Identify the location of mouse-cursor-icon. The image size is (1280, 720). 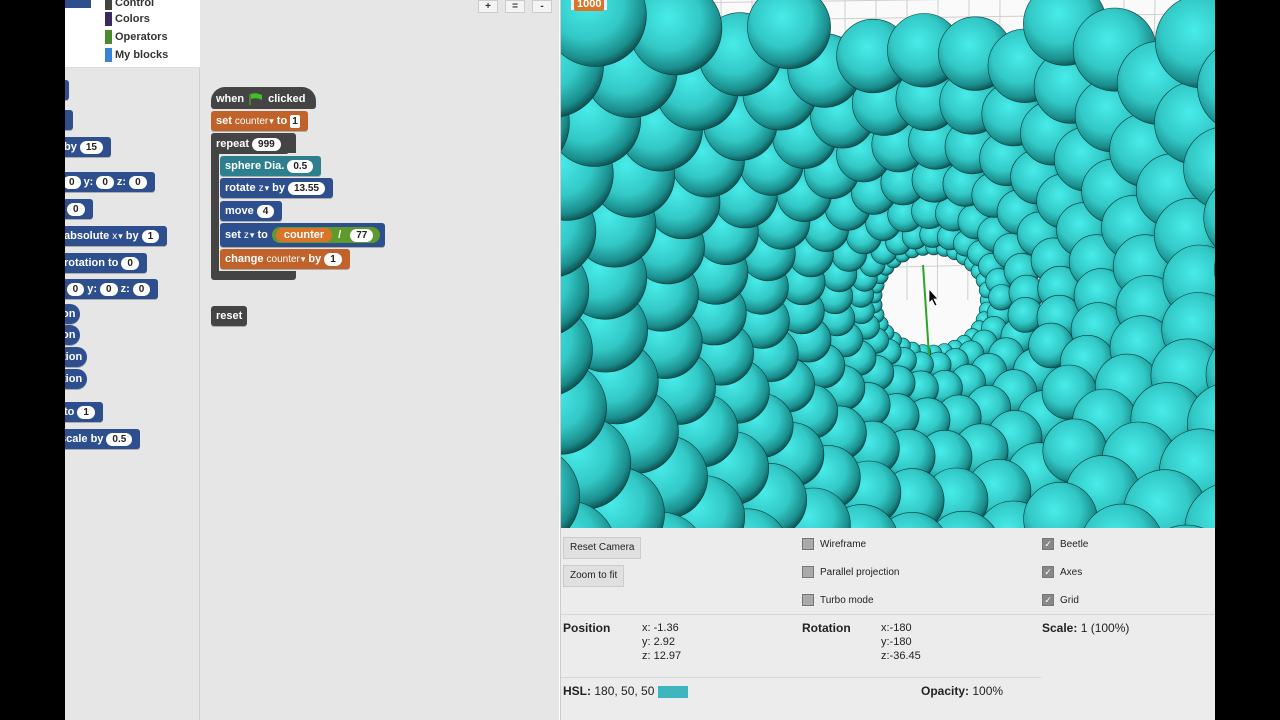
(933, 297).